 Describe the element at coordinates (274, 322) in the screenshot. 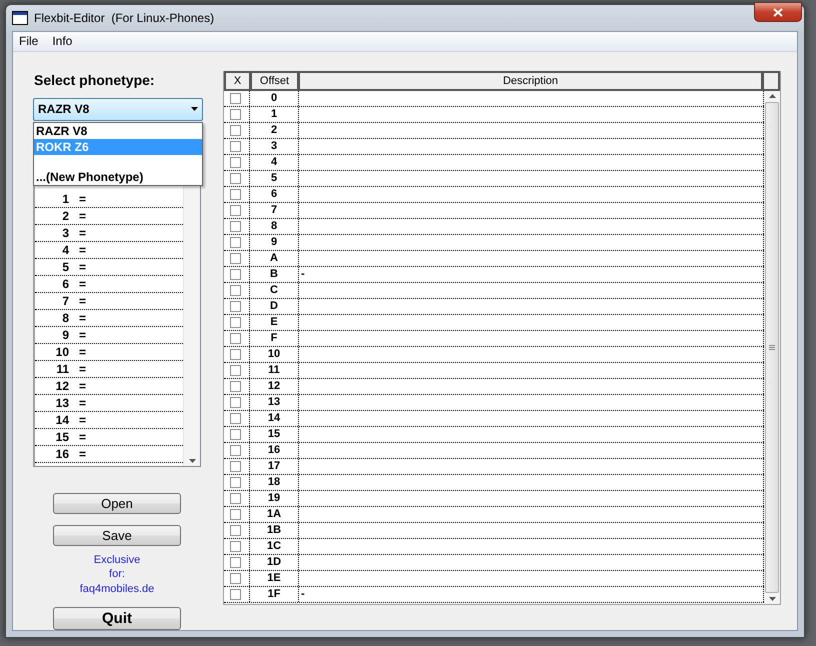

I see `offset-cell: E` at that location.